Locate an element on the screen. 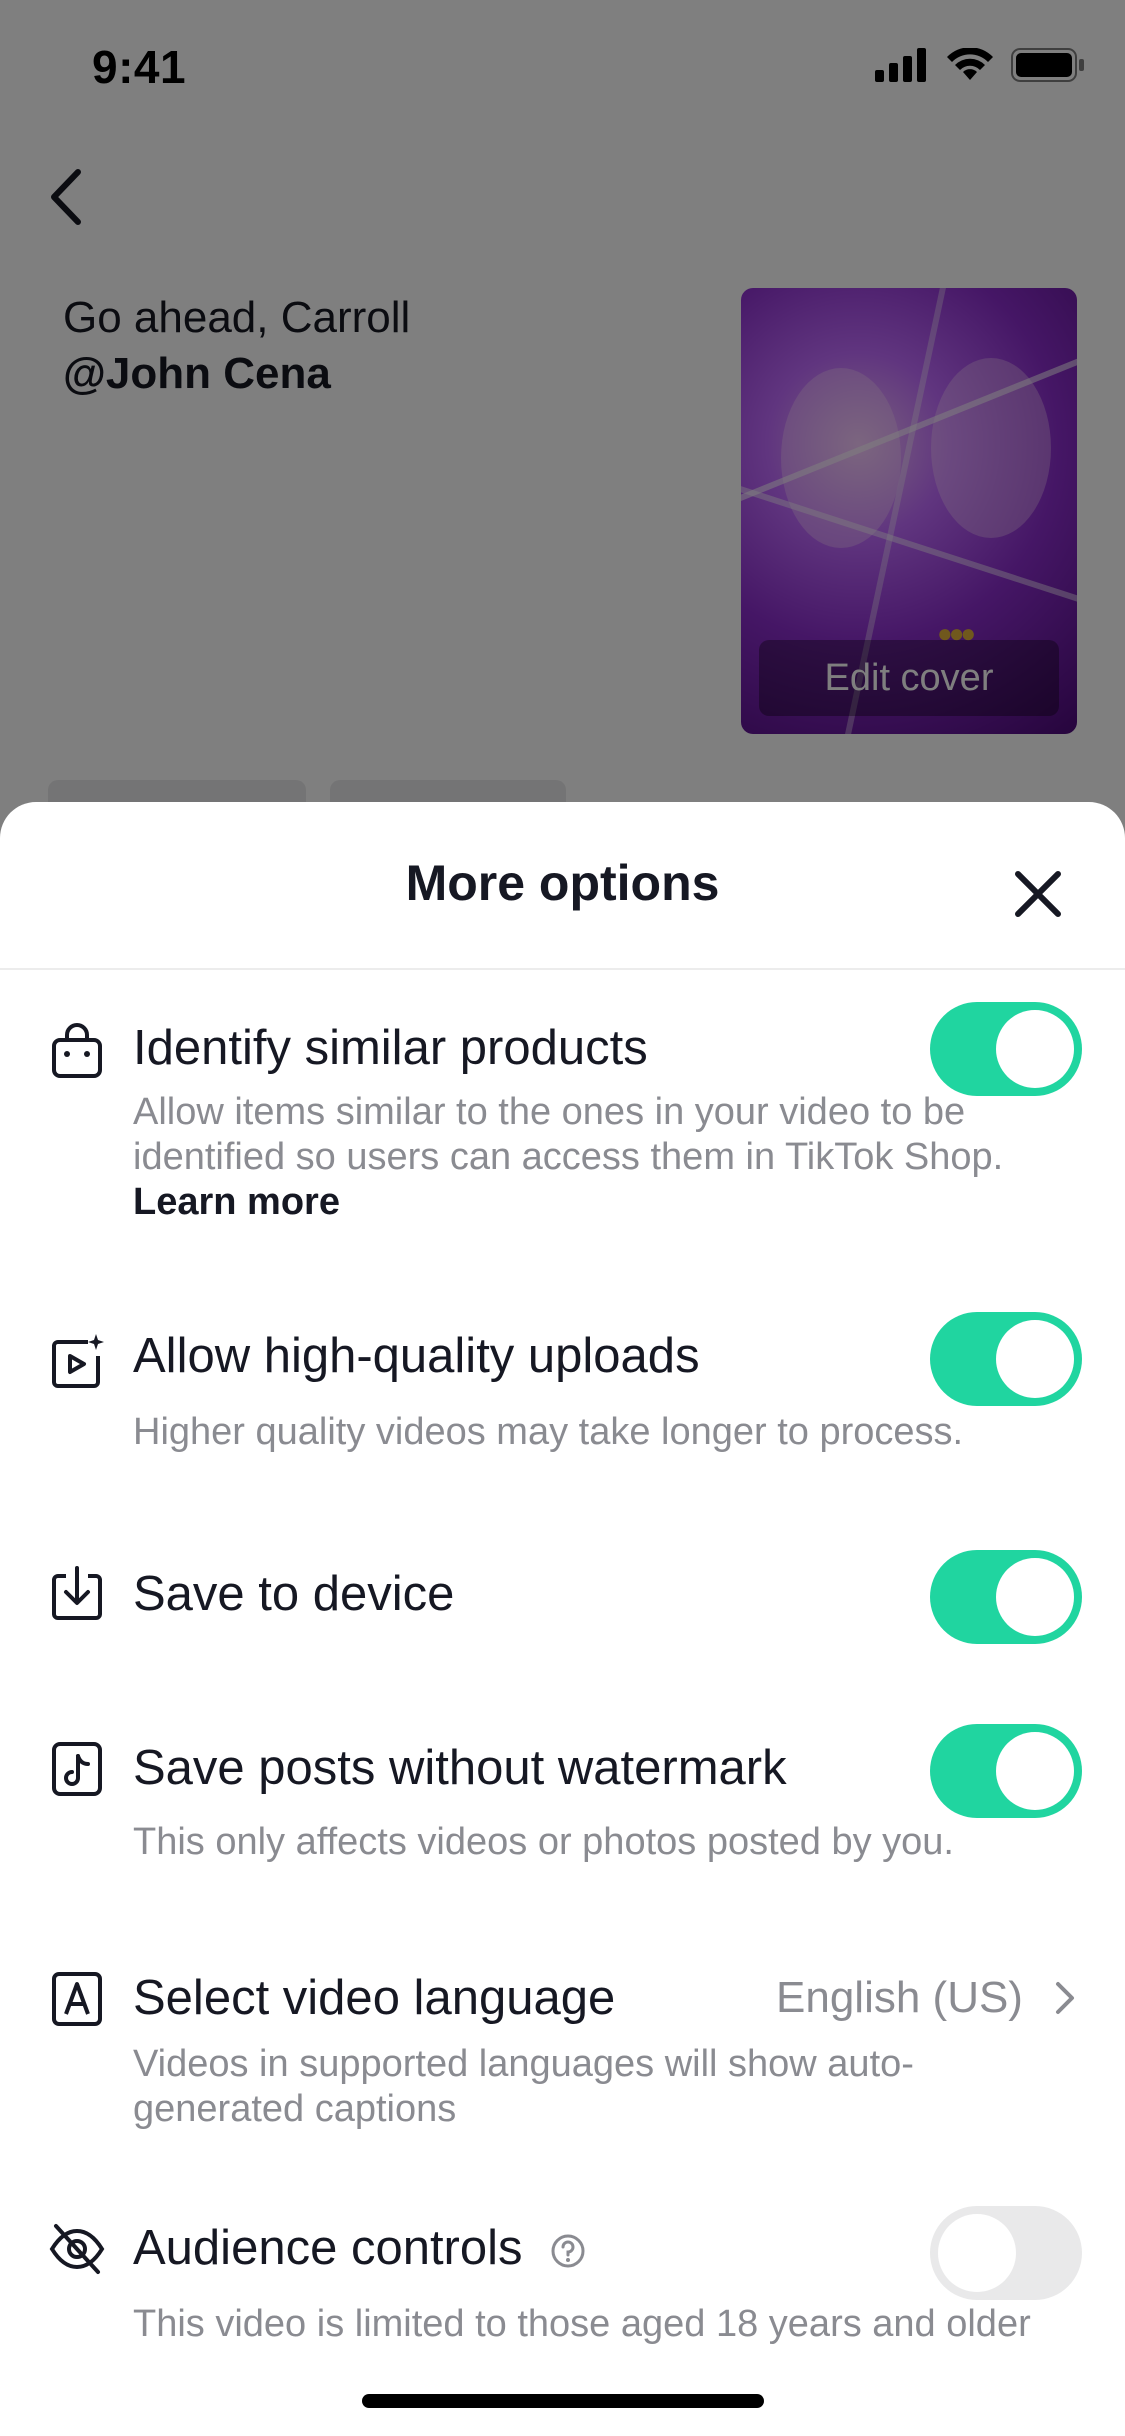 The width and height of the screenshot is (1125, 2436). sheet-title: More options is located at coordinates (562, 883).